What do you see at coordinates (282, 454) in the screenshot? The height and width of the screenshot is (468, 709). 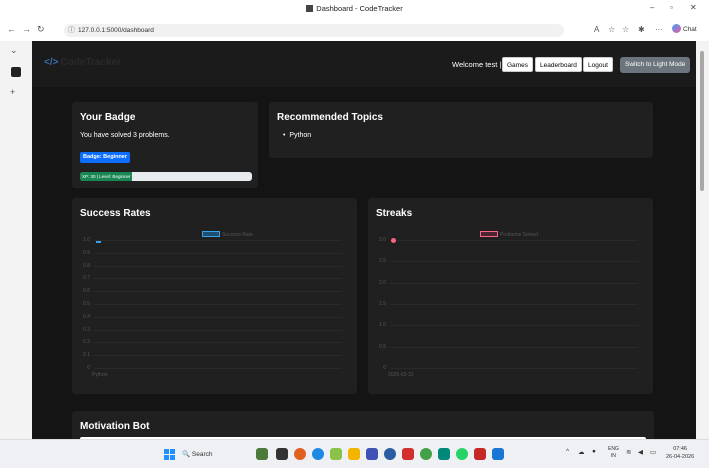 I see `task-view-icon` at bounding box center [282, 454].